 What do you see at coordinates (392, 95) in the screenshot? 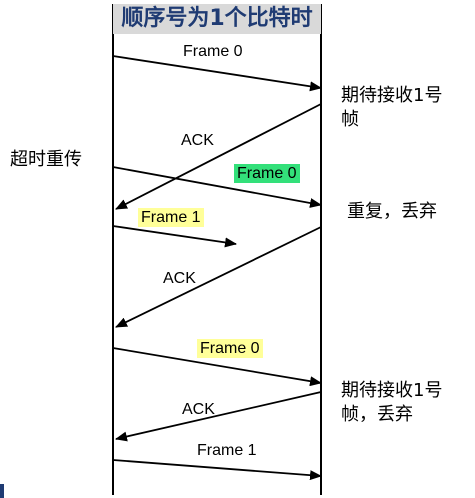
I see `expect-frame1-label-line1: 期待接收1号` at bounding box center [392, 95].